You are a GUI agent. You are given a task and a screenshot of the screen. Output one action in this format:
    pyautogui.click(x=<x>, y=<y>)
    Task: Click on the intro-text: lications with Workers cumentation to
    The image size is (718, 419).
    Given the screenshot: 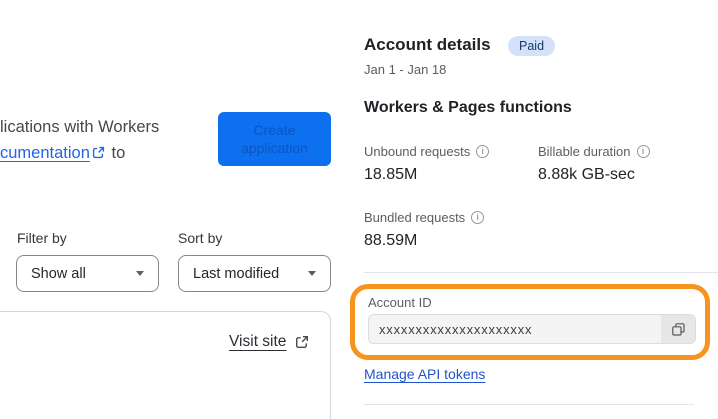 What is the action you would take?
    pyautogui.click(x=79, y=140)
    